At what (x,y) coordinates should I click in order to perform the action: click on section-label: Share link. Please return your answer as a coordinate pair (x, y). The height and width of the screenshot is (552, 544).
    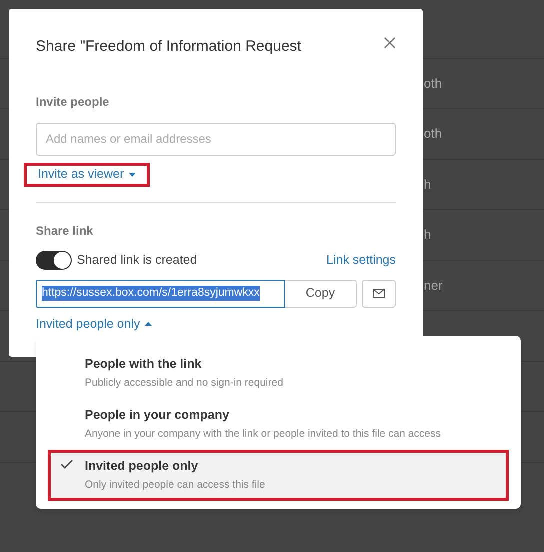
    Looking at the image, I should click on (65, 231).